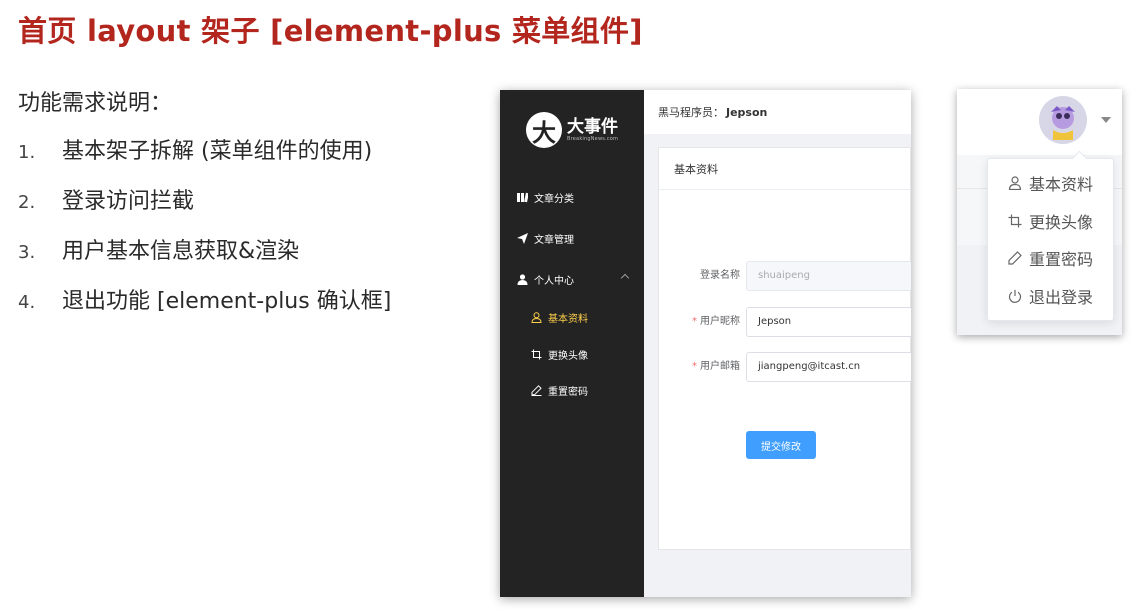 The width and height of the screenshot is (1138, 612). I want to click on sidebar-subitem-basic-profile: 基本资料, so click(572, 317).